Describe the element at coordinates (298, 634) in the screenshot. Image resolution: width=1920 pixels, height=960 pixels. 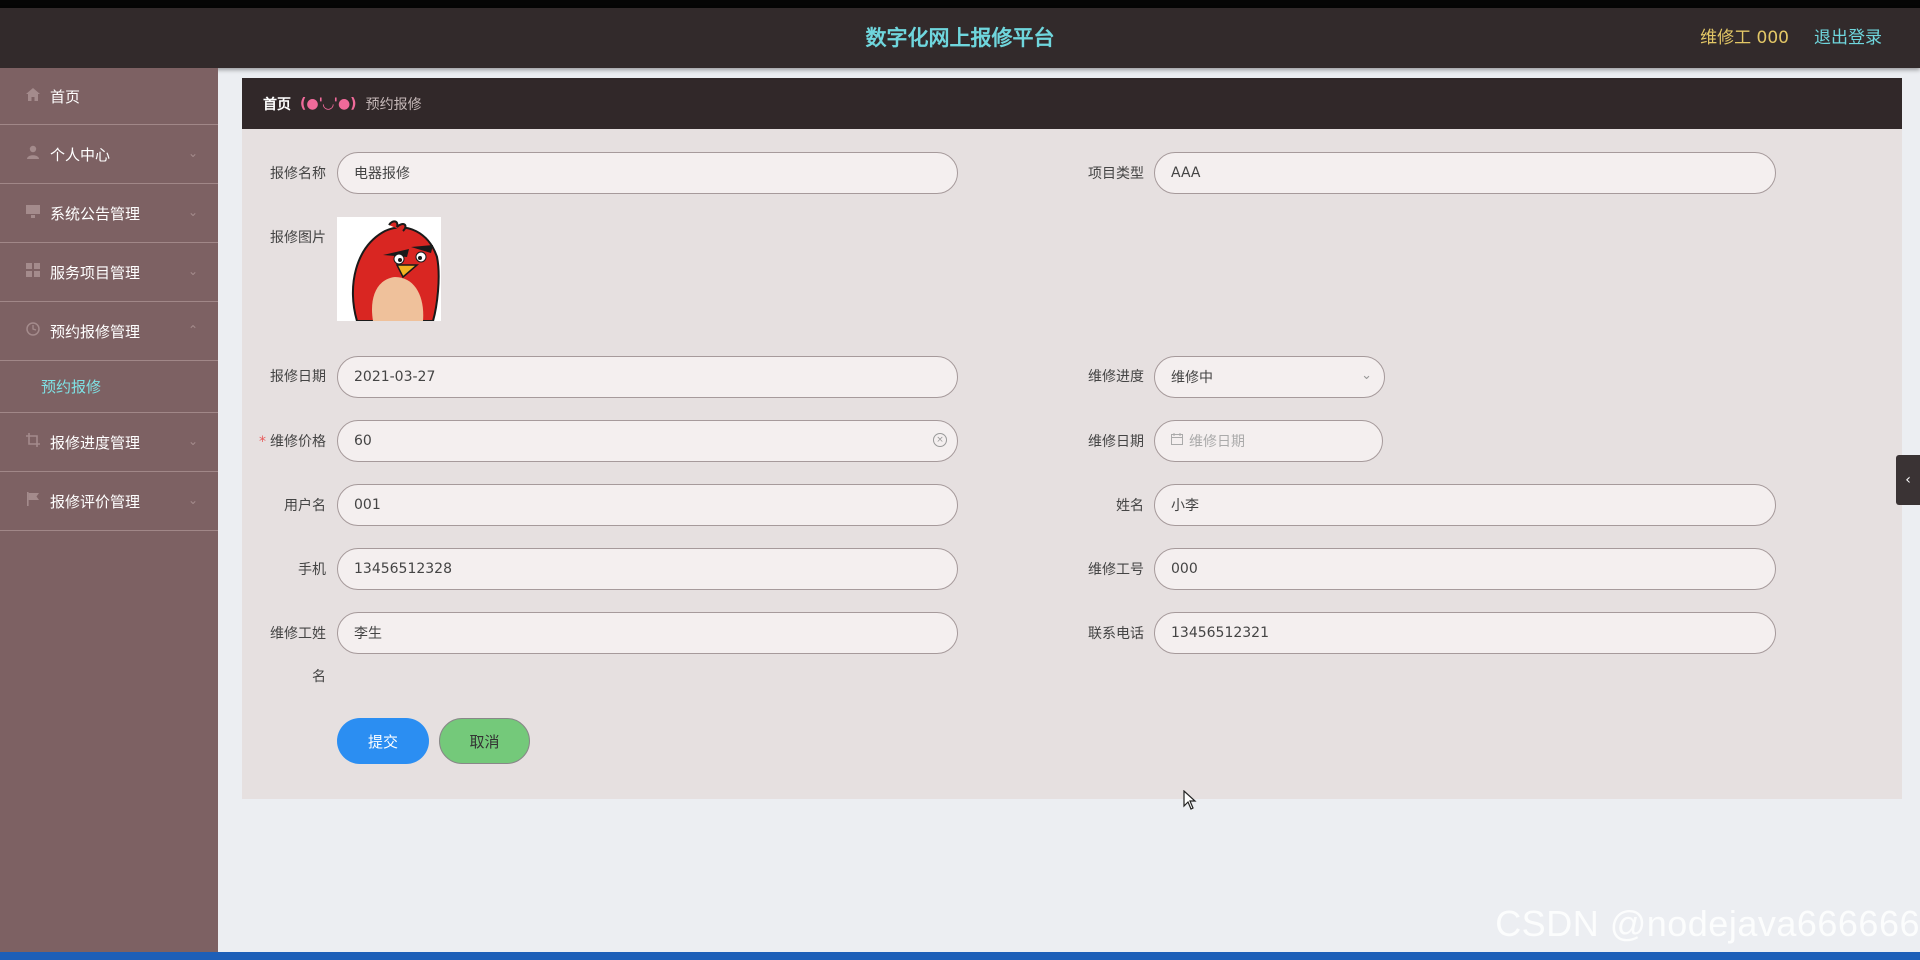
I see `worker-name-label-line1: 维修工姓` at that location.